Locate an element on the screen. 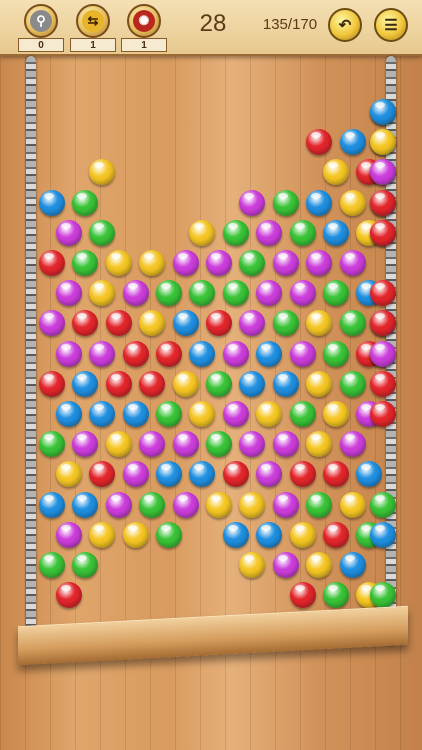 Image resolution: width=422 pixels, height=750 pixels. bomb-powerup-button: ✺ is located at coordinates (144, 21).